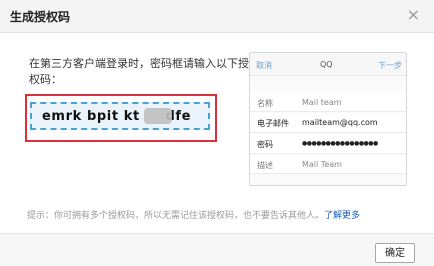  What do you see at coordinates (342, 216) in the screenshot?
I see `learn-more-link: 了解更多` at bounding box center [342, 216].